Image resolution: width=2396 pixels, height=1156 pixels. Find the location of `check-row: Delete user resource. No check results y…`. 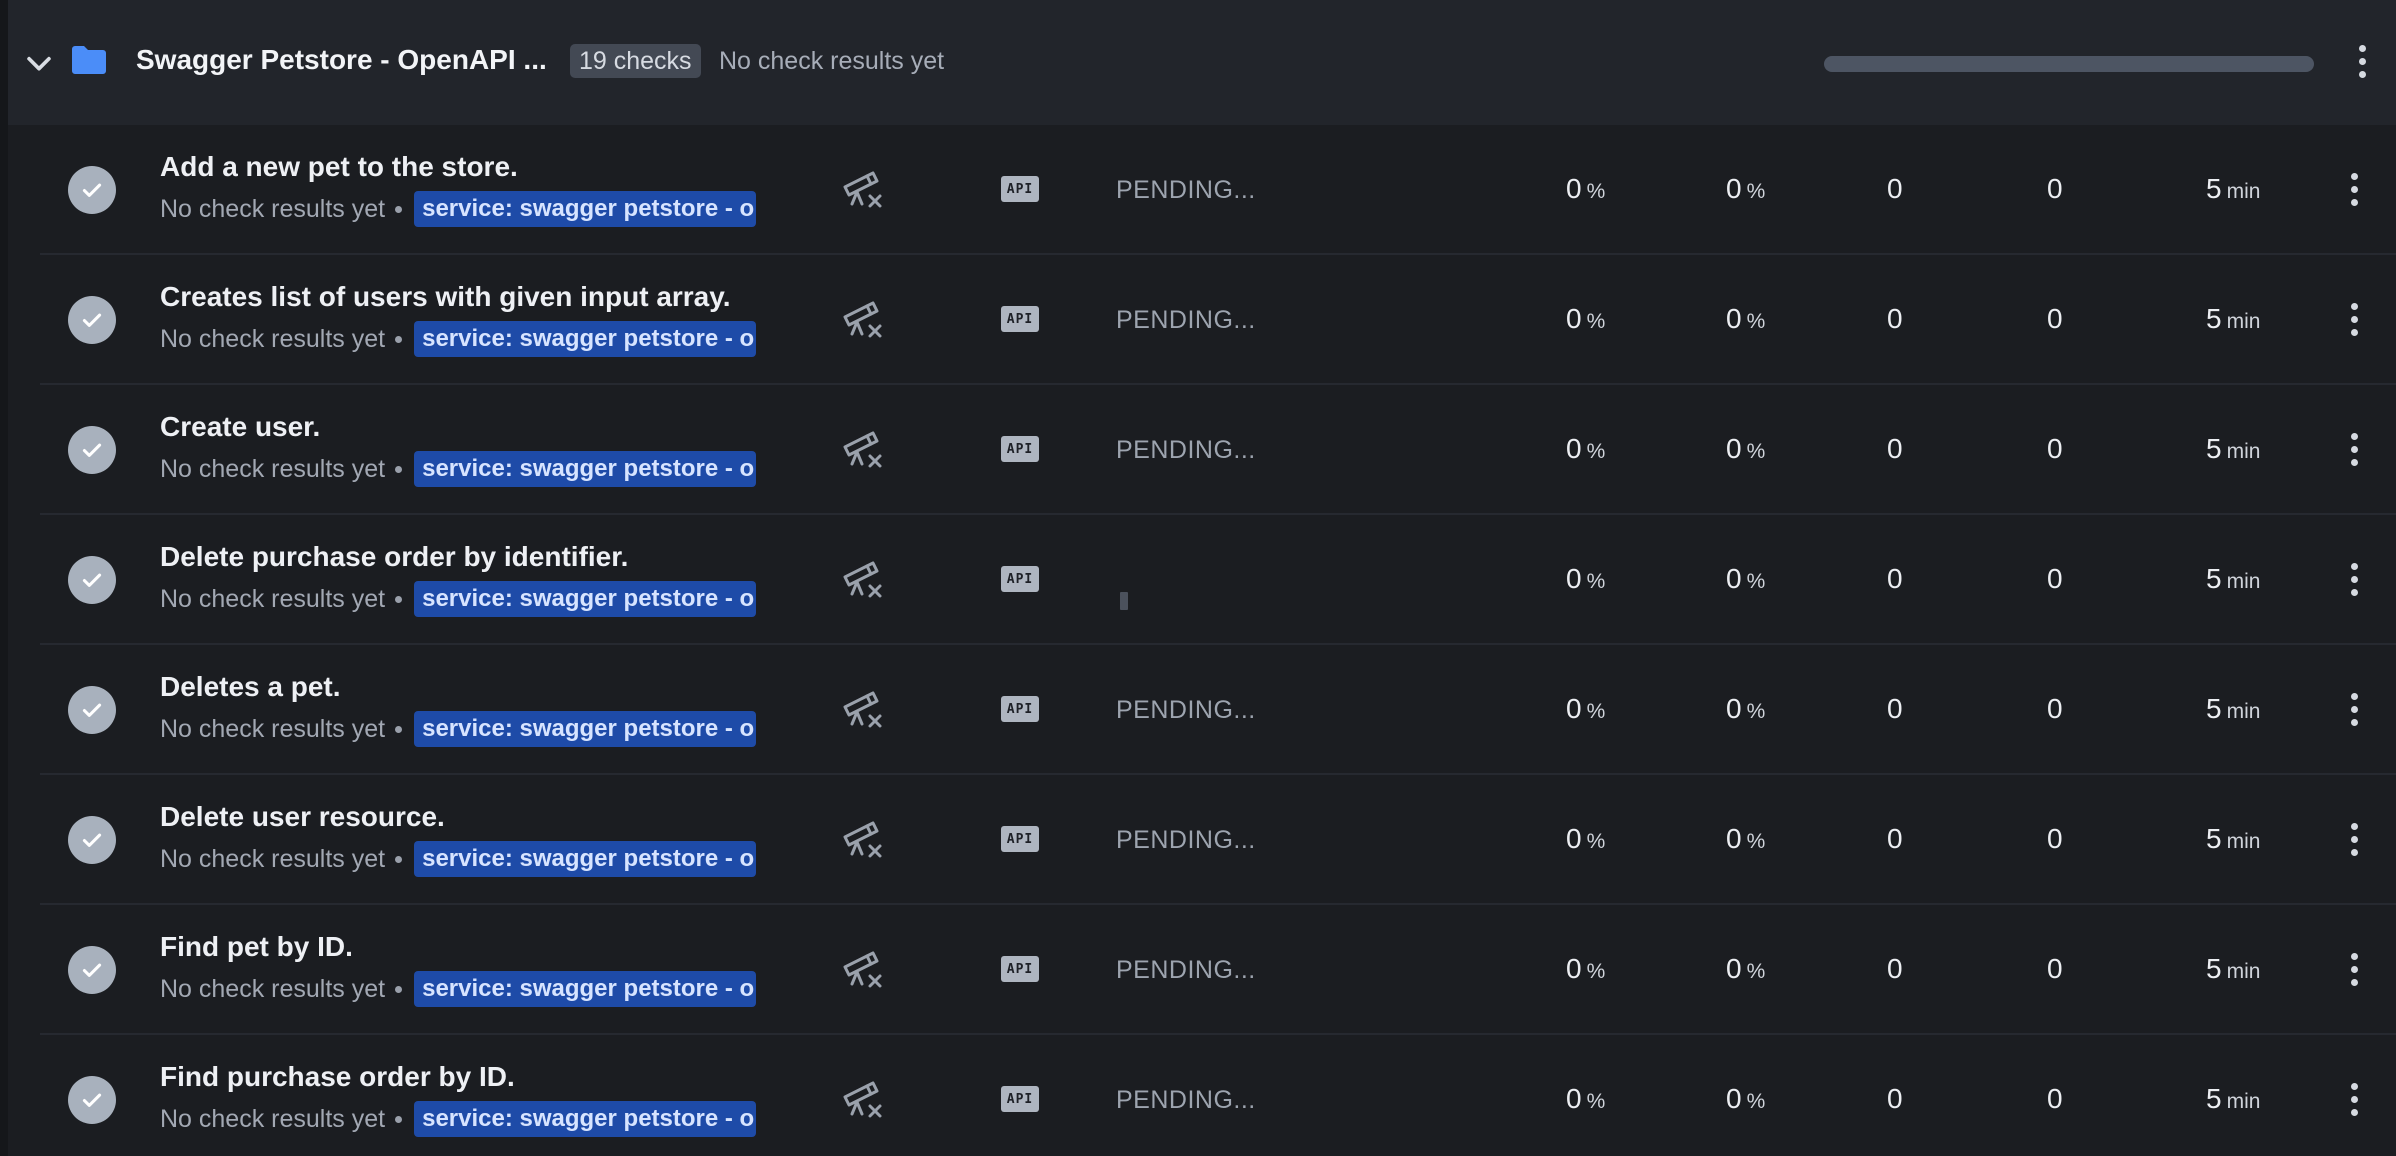

check-row: Delete user resource. No check results y… is located at coordinates (1218, 840).